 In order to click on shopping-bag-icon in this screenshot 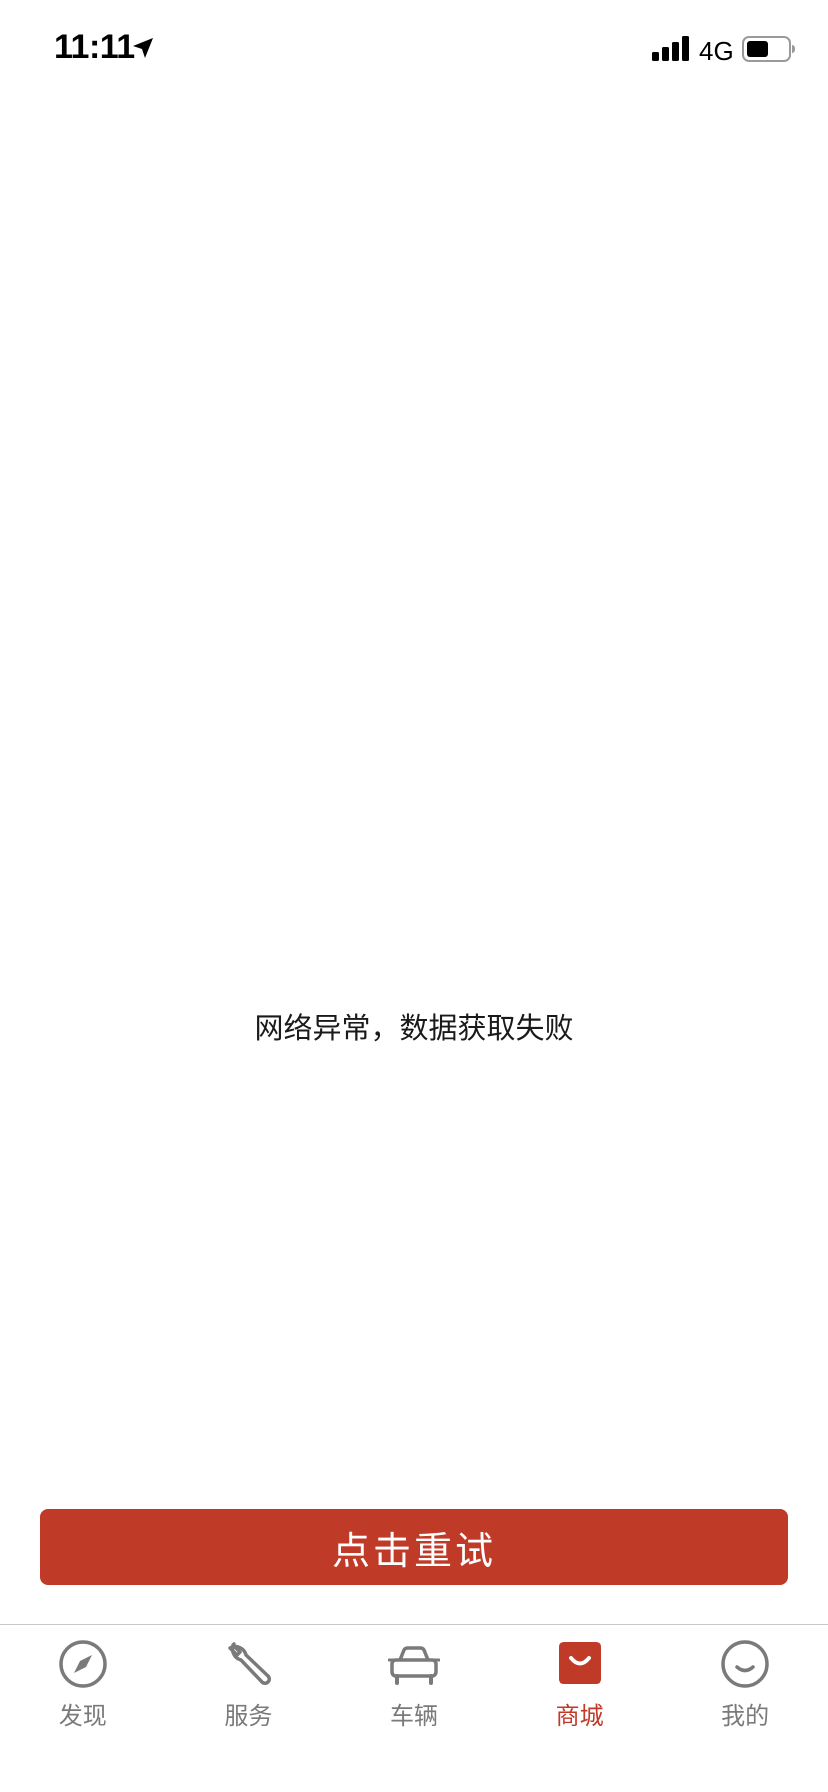, I will do `click(579, 1663)`.